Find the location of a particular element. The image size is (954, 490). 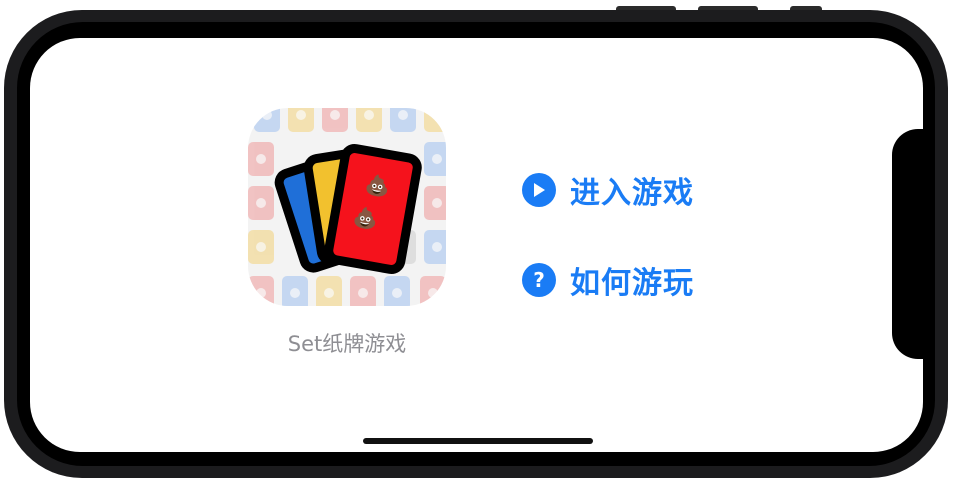

enter-game-button: 进入游戏 is located at coordinates (608, 190).